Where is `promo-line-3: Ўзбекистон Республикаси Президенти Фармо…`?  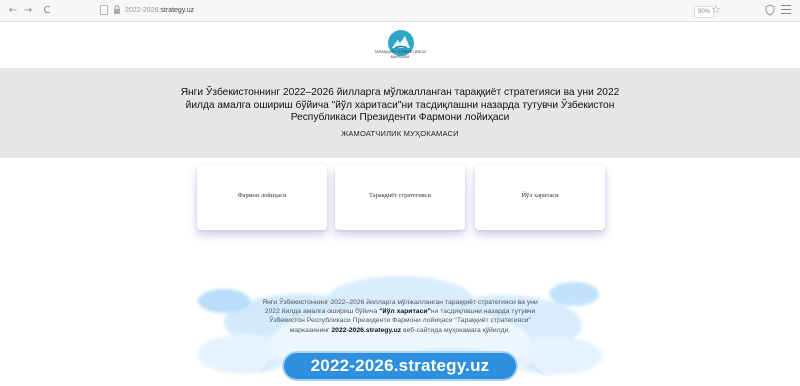 promo-line-3: Ўзбекистон Республикаси Президенти Фармо… is located at coordinates (400, 321).